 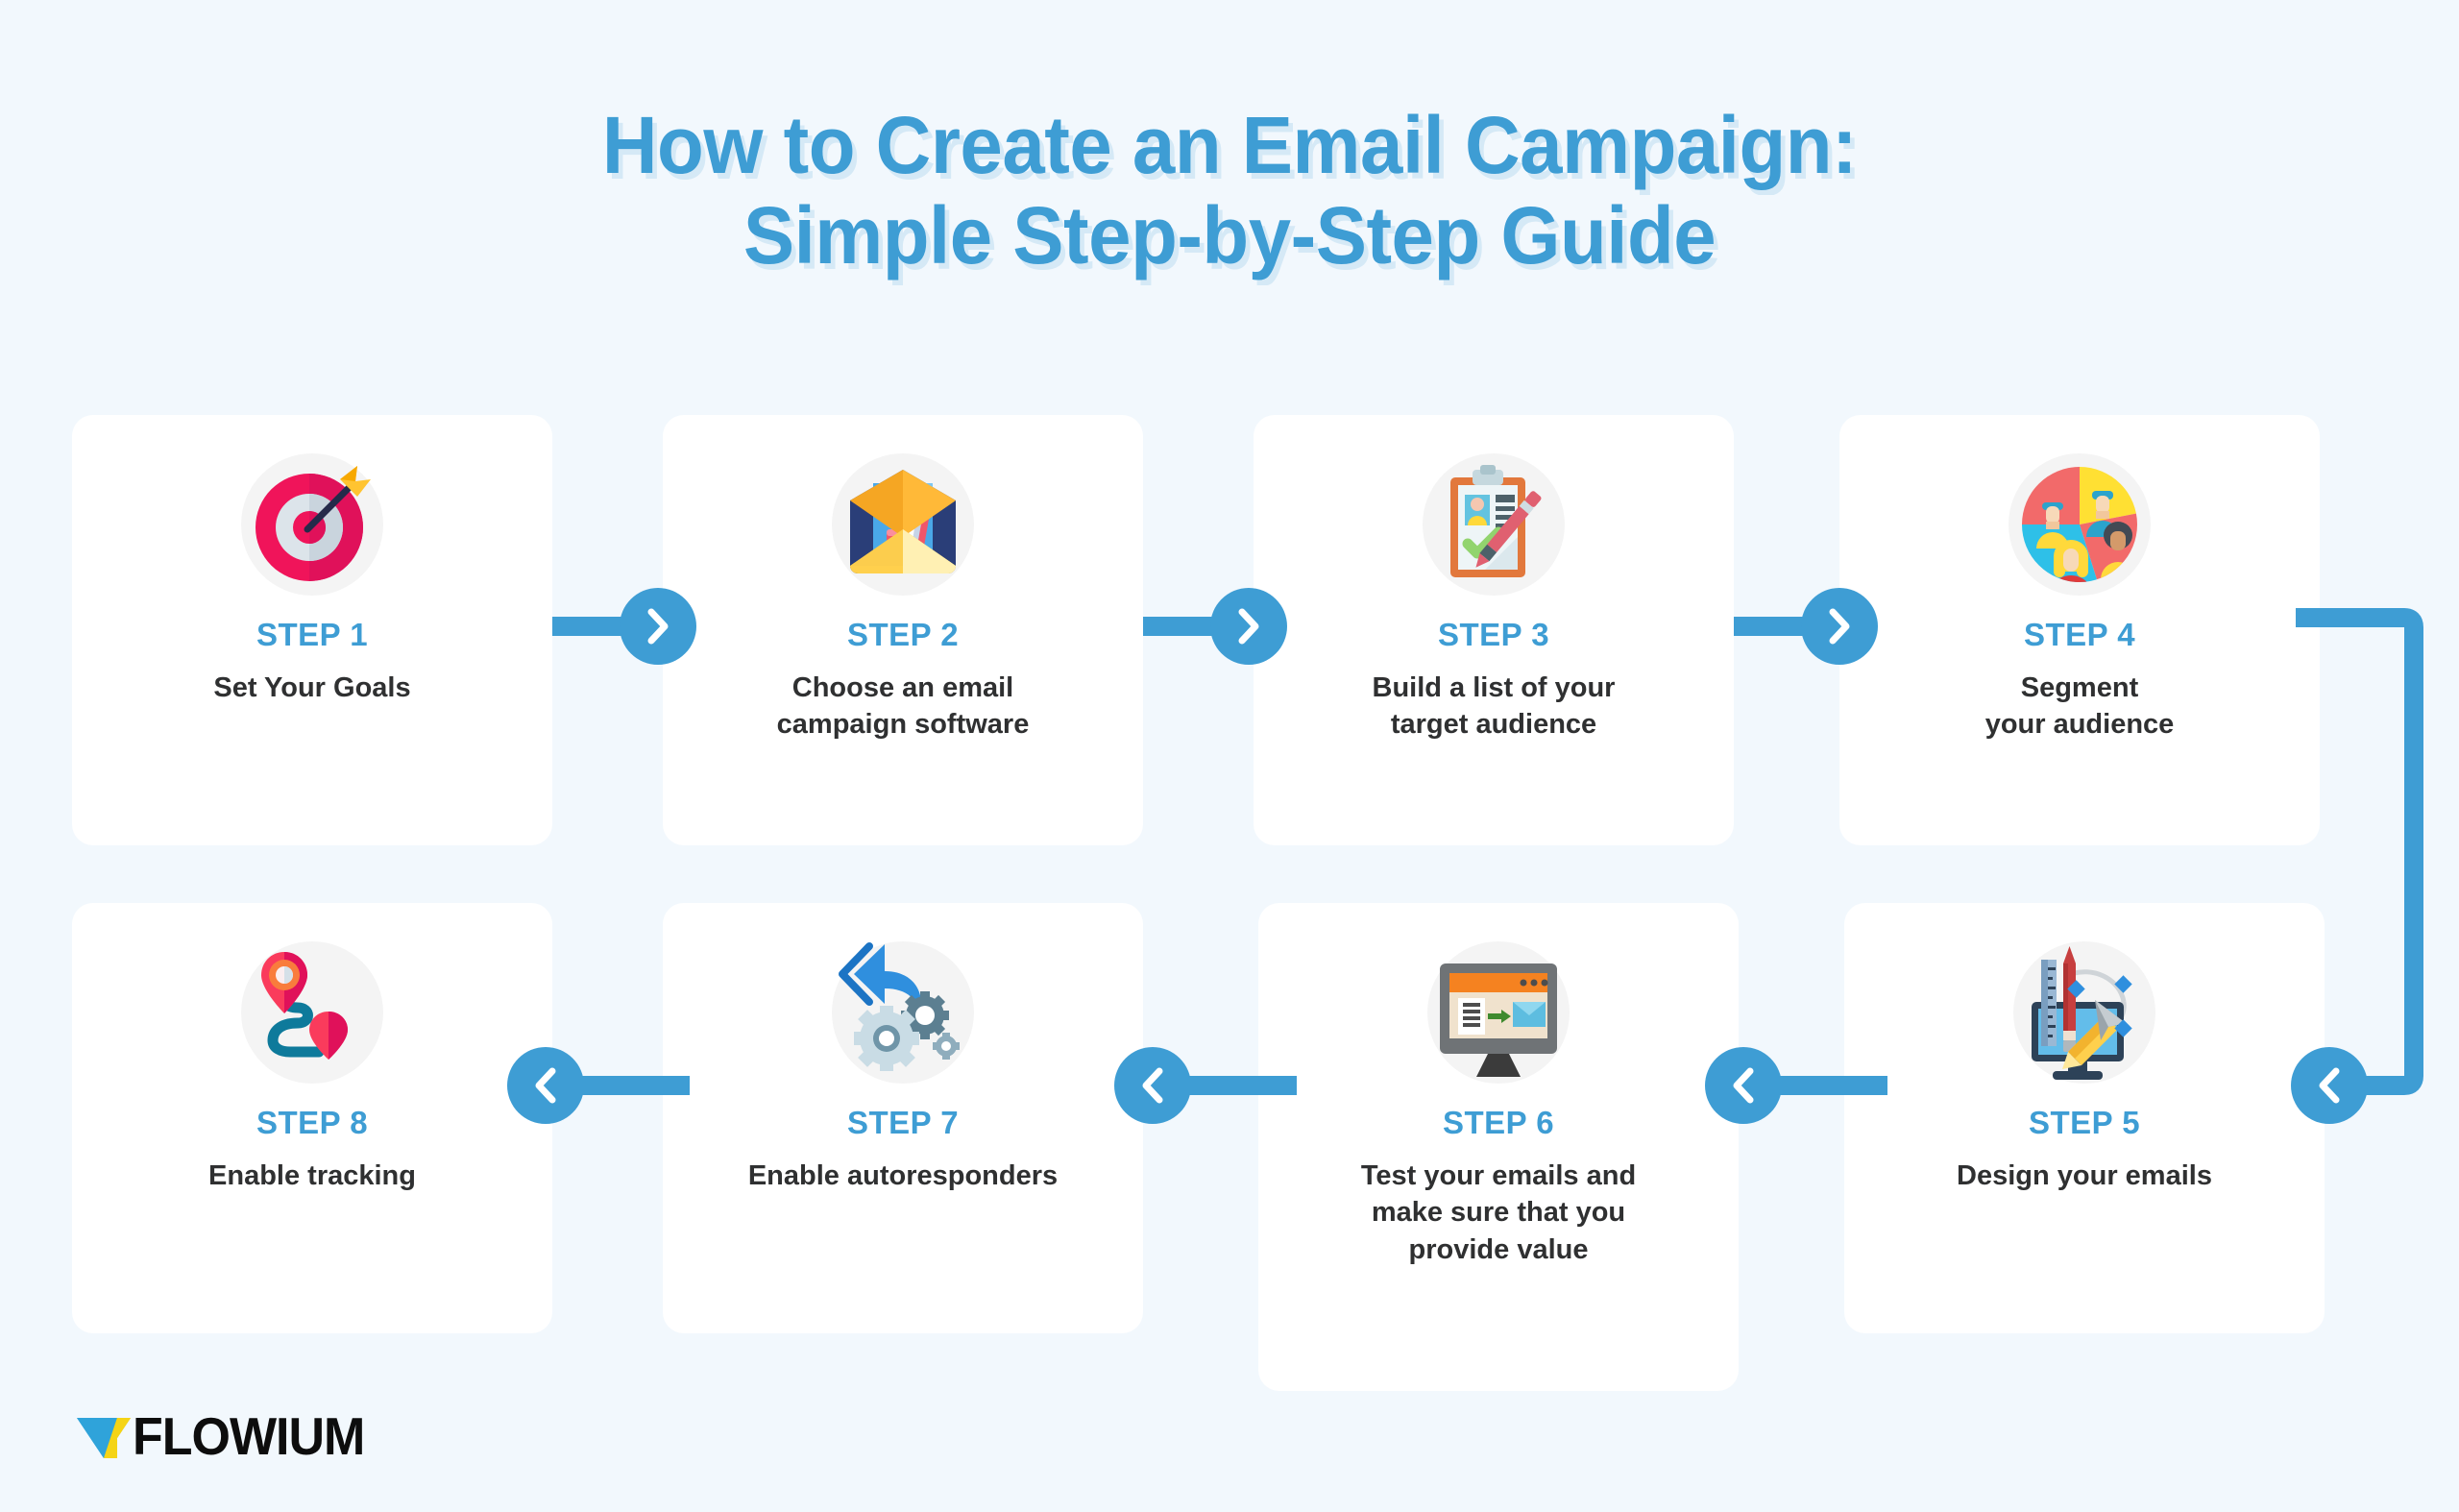 I want to click on step-desc-8: Enable tracking, so click(x=312, y=1175).